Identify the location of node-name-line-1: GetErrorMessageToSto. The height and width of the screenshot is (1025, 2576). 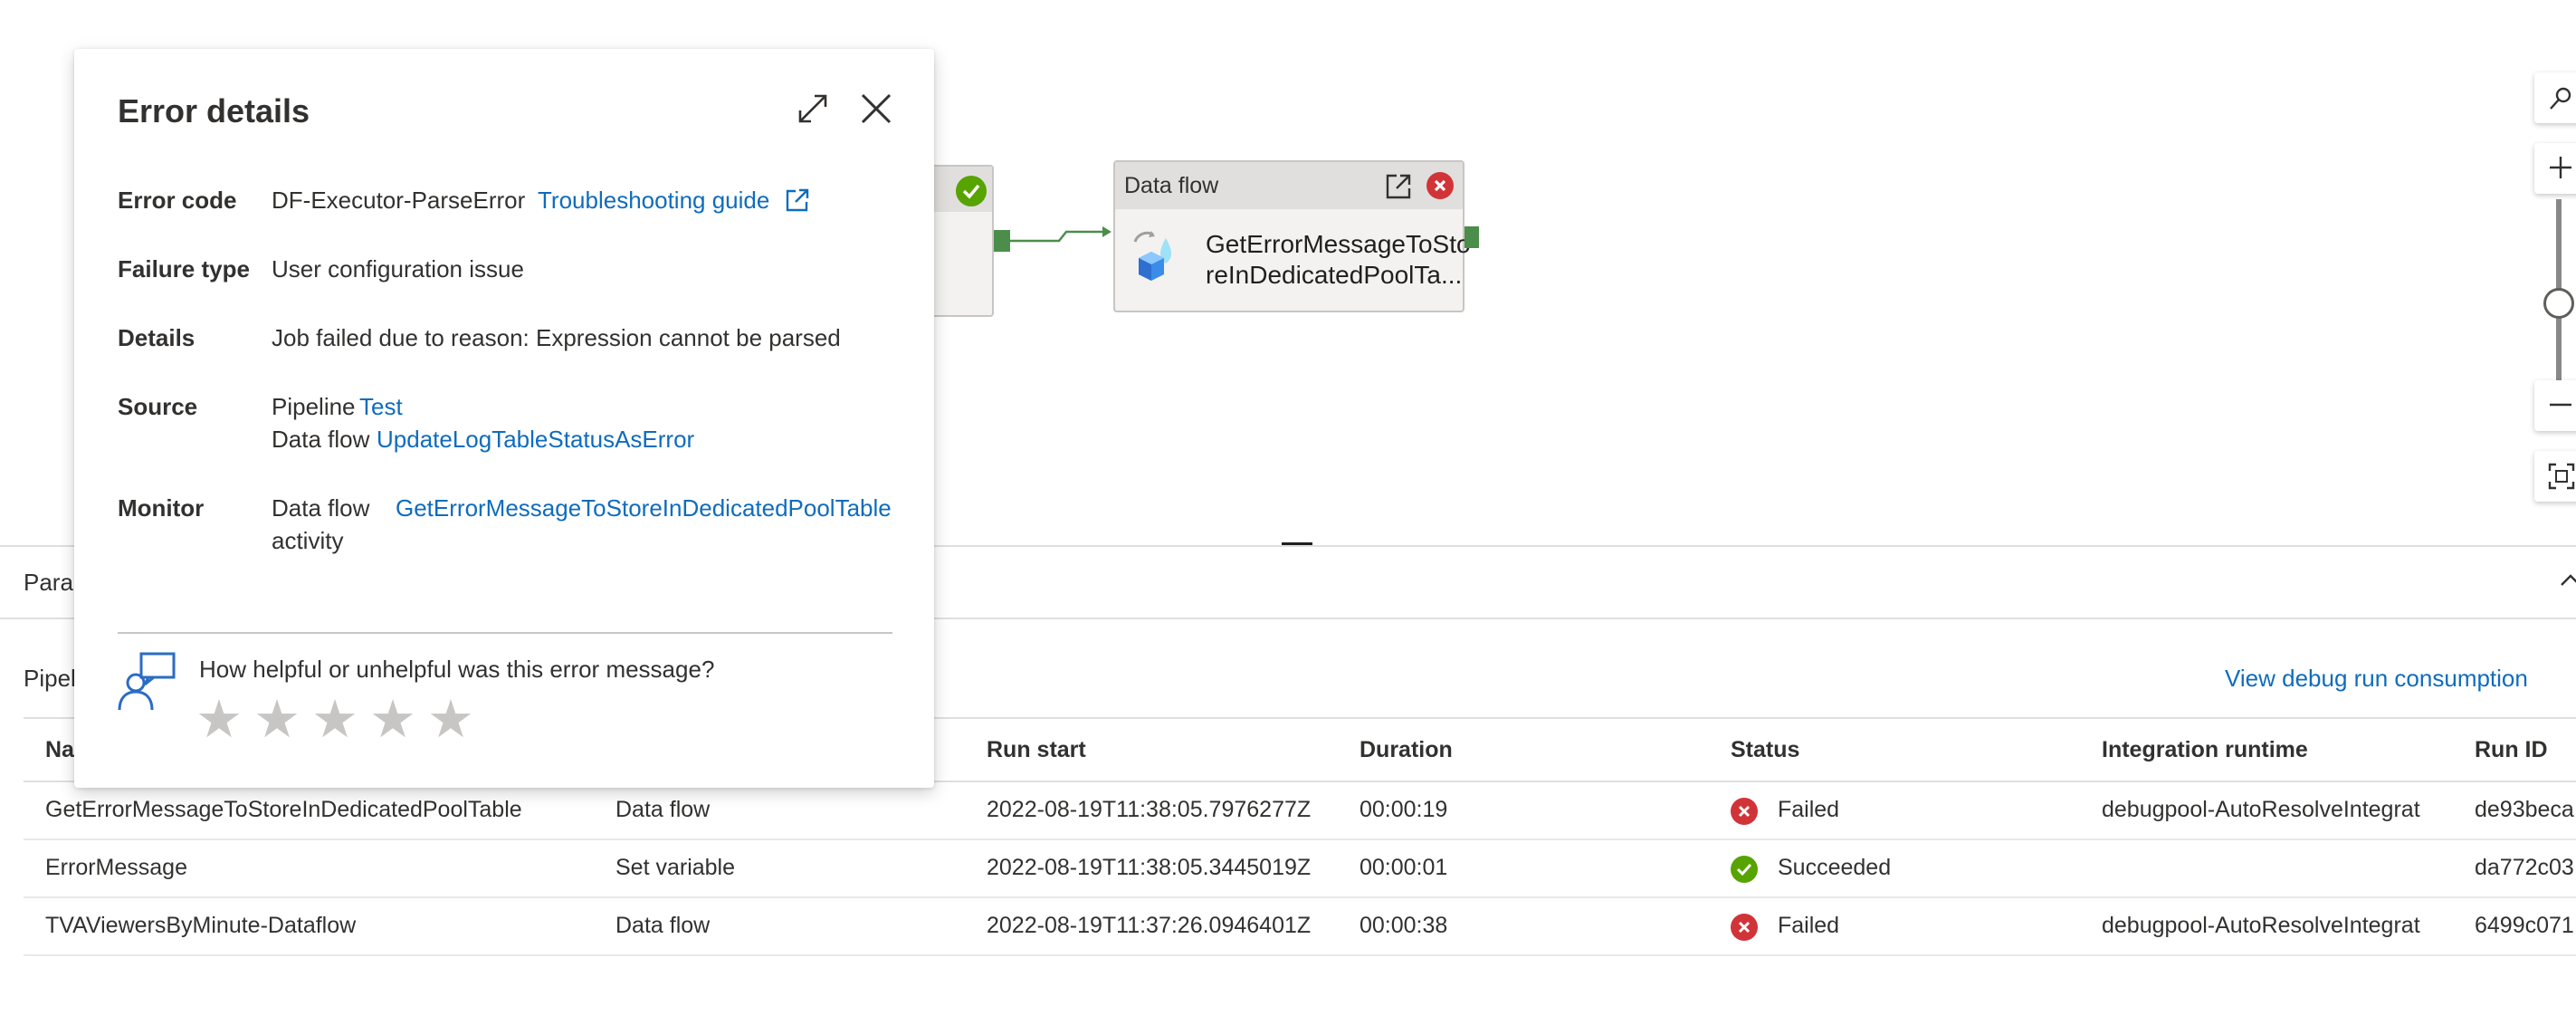
(1339, 244).